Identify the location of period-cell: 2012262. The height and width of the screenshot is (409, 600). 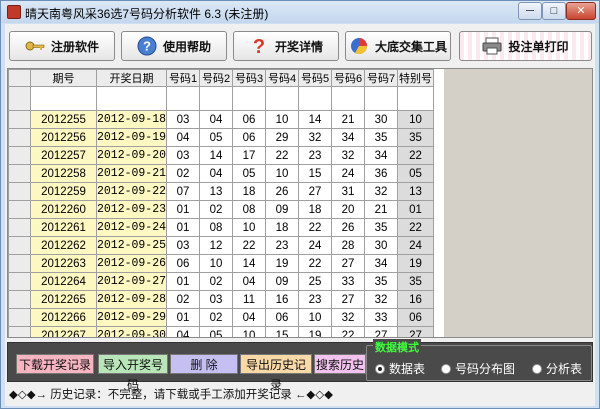
(63, 245).